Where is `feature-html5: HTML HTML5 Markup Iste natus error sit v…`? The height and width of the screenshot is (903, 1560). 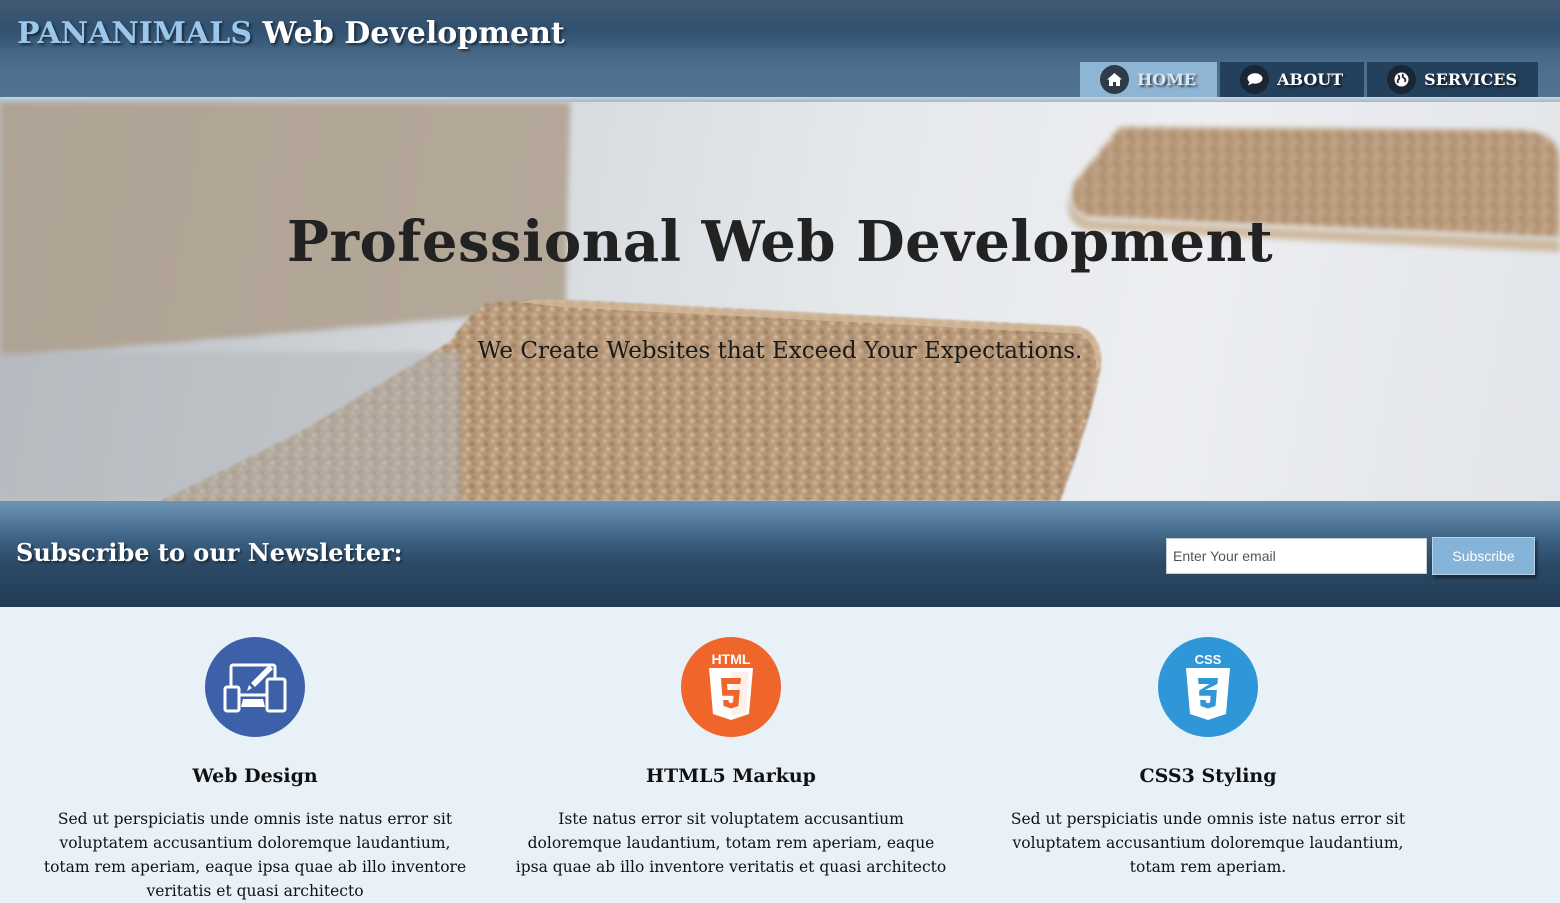
feature-html5: HTML HTML5 Markup Iste natus error sit v… is located at coordinates (731, 758).